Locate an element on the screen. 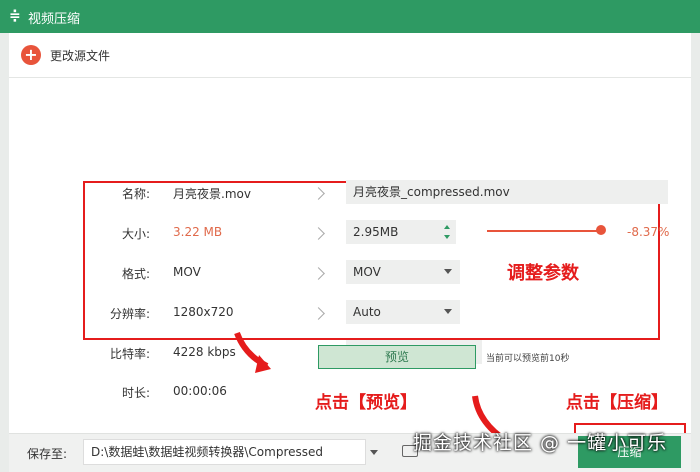 Image resolution: width=700 pixels, height=472 pixels. path-dropdown-icon is located at coordinates (374, 452).